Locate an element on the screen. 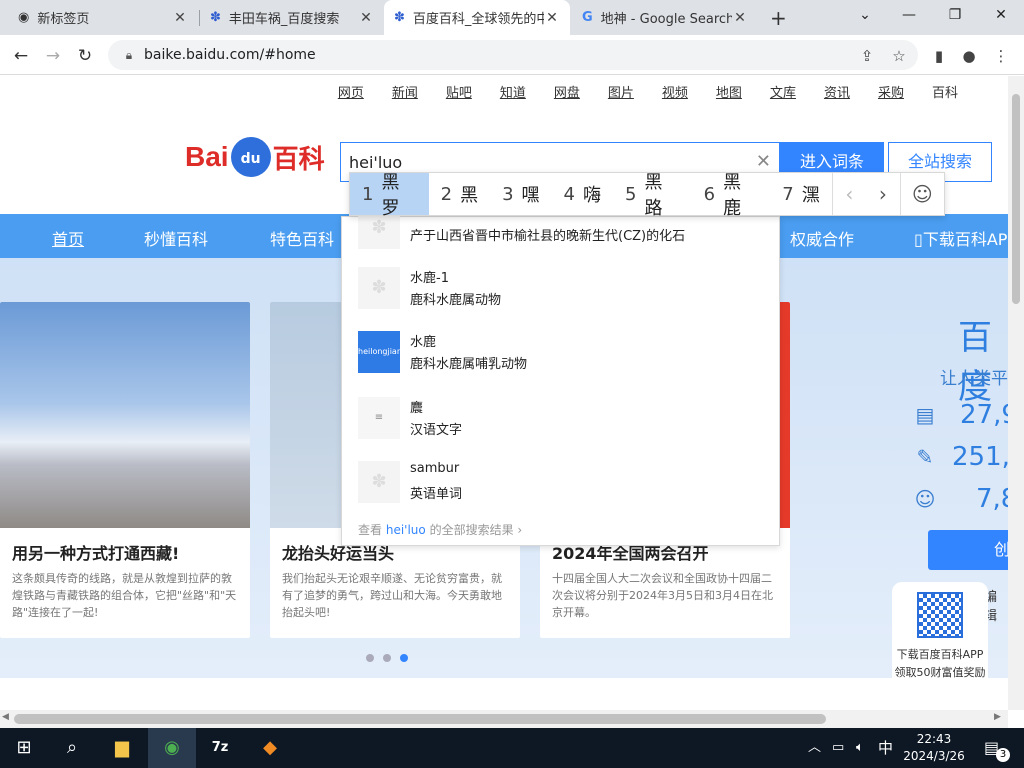 The image size is (1024, 768). edit-icon: ✎ is located at coordinates (925, 457).